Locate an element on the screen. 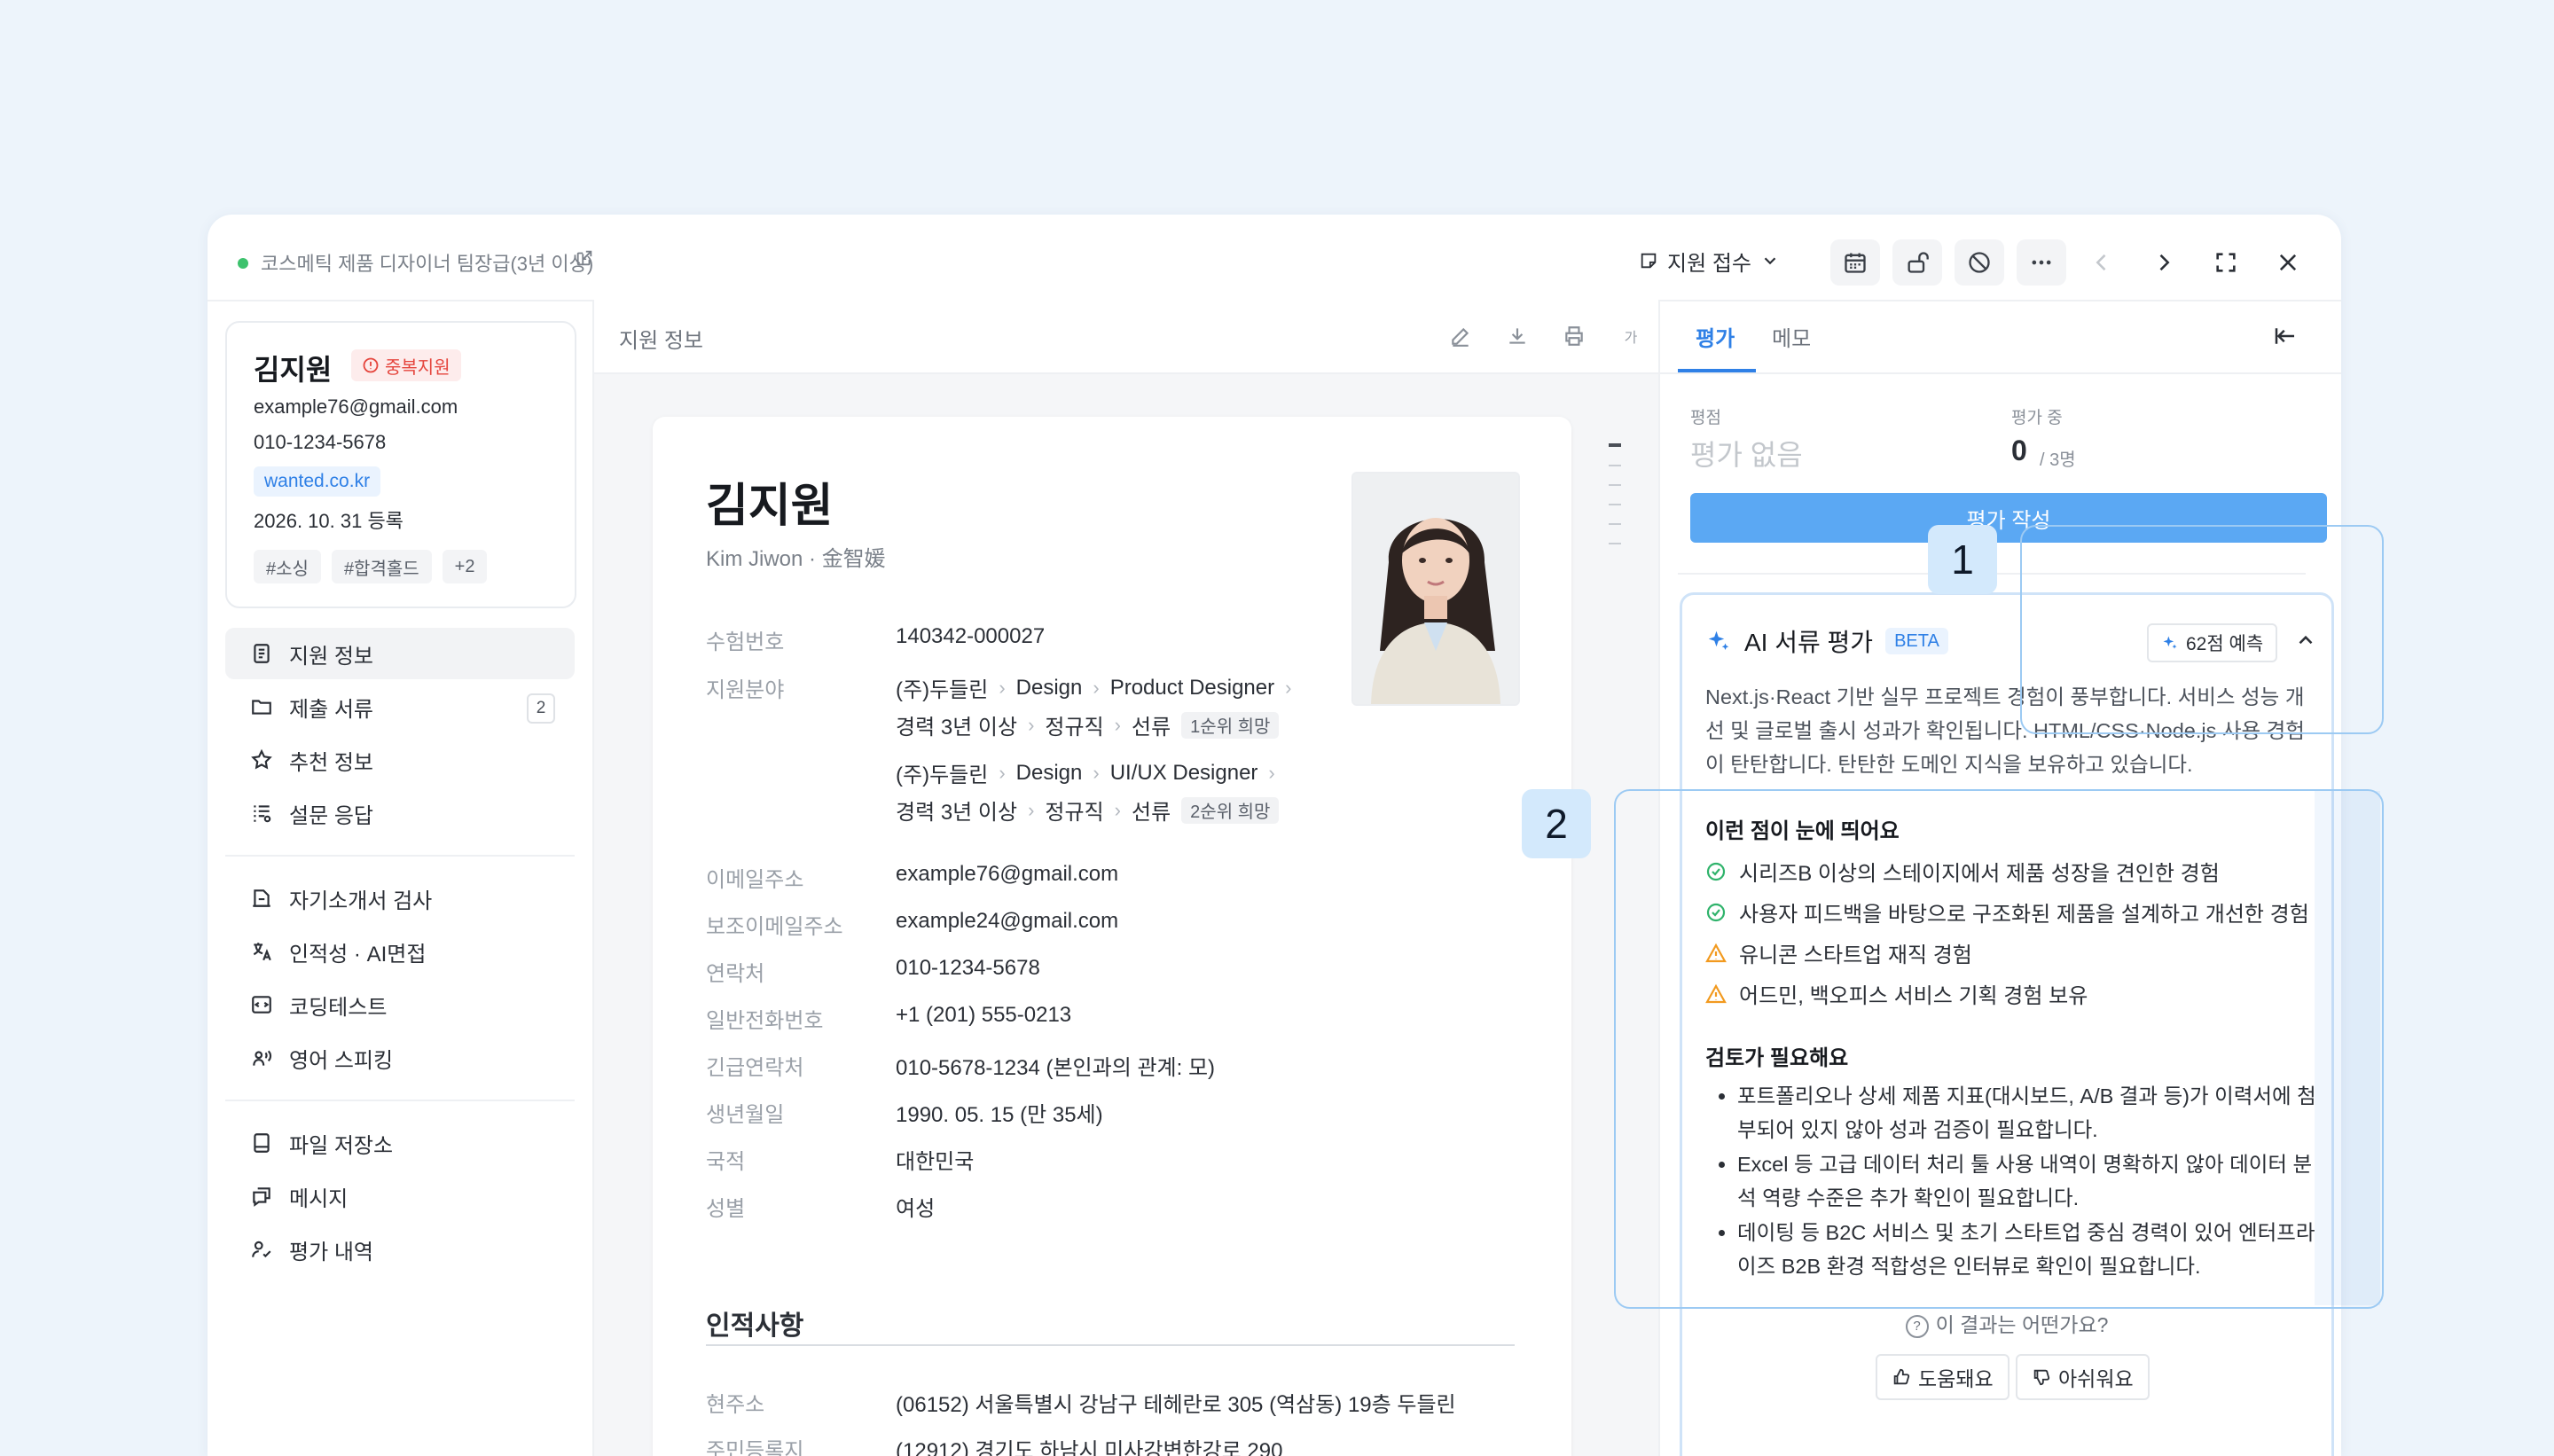 This screenshot has width=2554, height=1456. fullscreen-button is located at coordinates (2226, 262).